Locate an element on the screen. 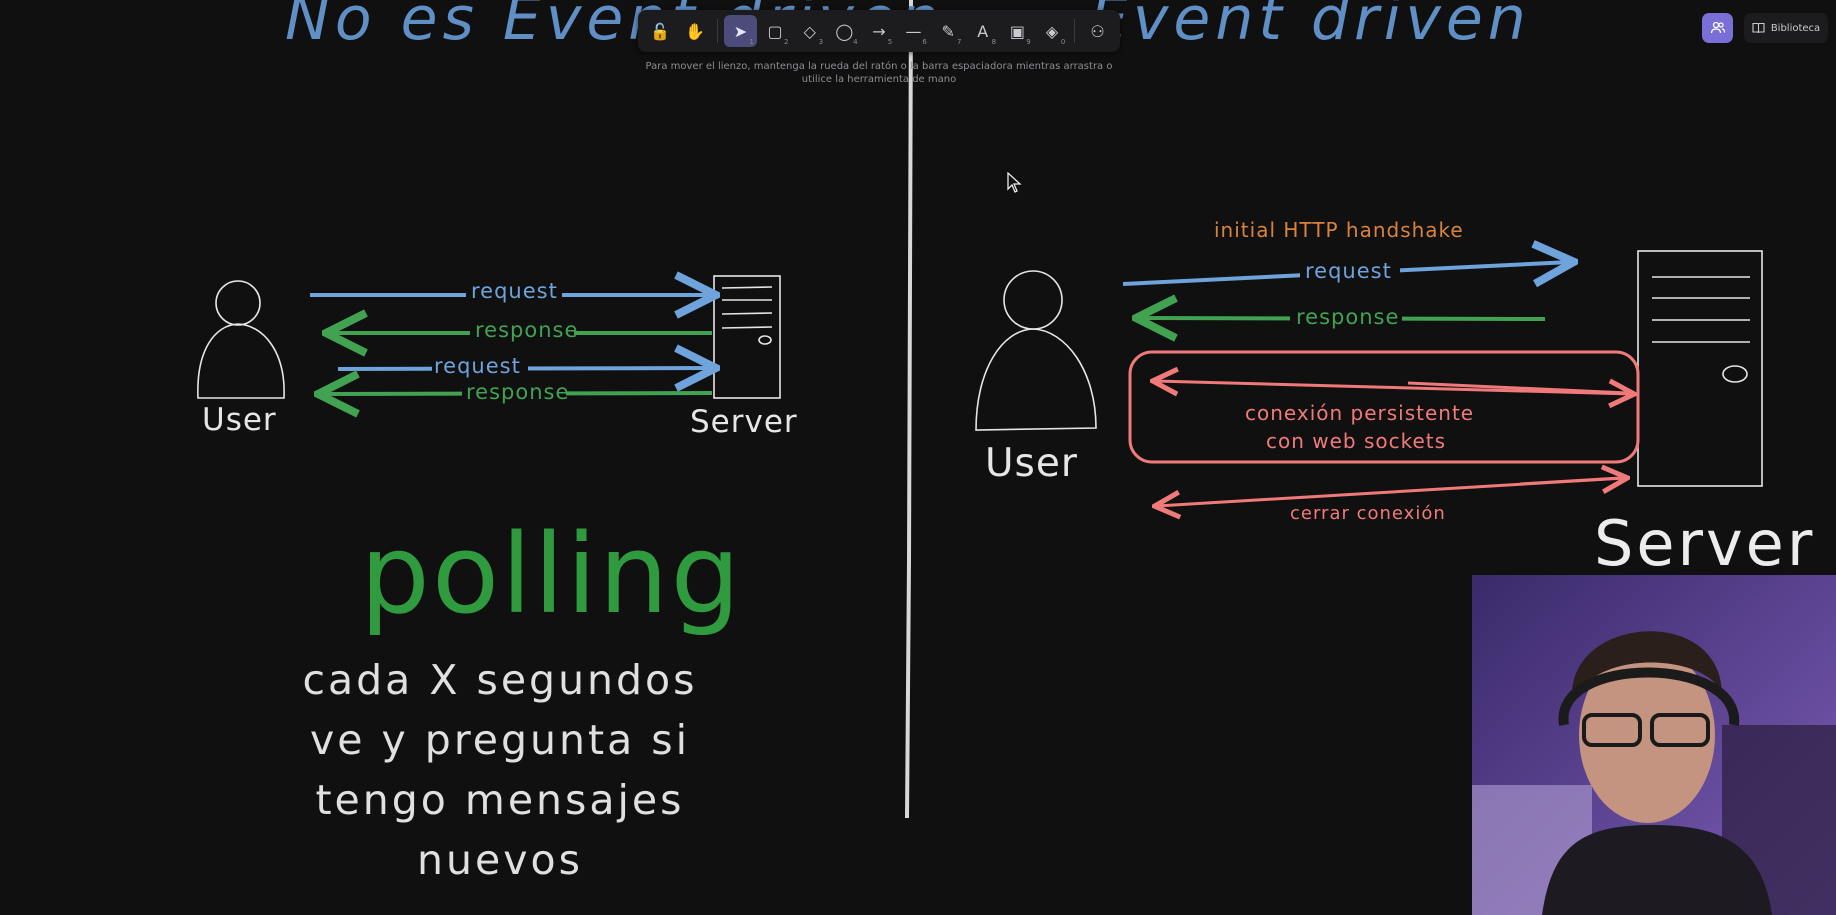  left-response-label-2: response is located at coordinates (518, 392).